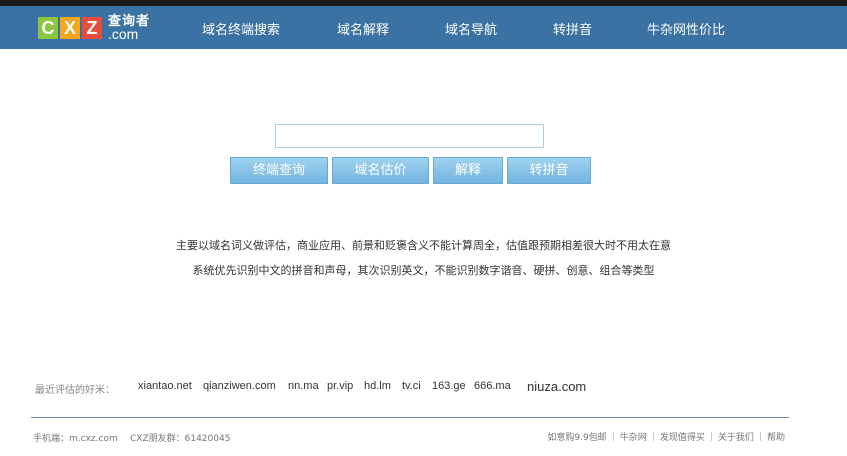  What do you see at coordinates (380, 170) in the screenshot?
I see `domain-estimate-button: 域名估价` at bounding box center [380, 170].